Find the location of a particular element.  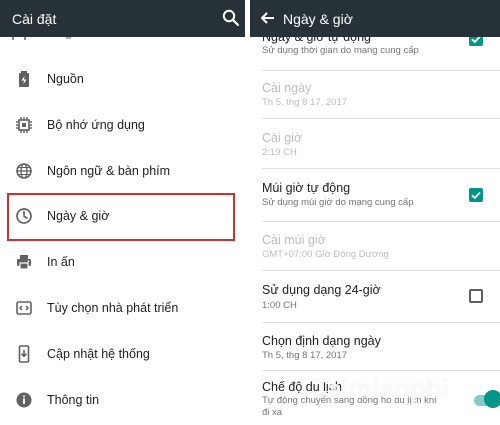

setting-24-hour-format: Sử dụng dạng 24-giờ 1:00 CH is located at coordinates (375, 296).